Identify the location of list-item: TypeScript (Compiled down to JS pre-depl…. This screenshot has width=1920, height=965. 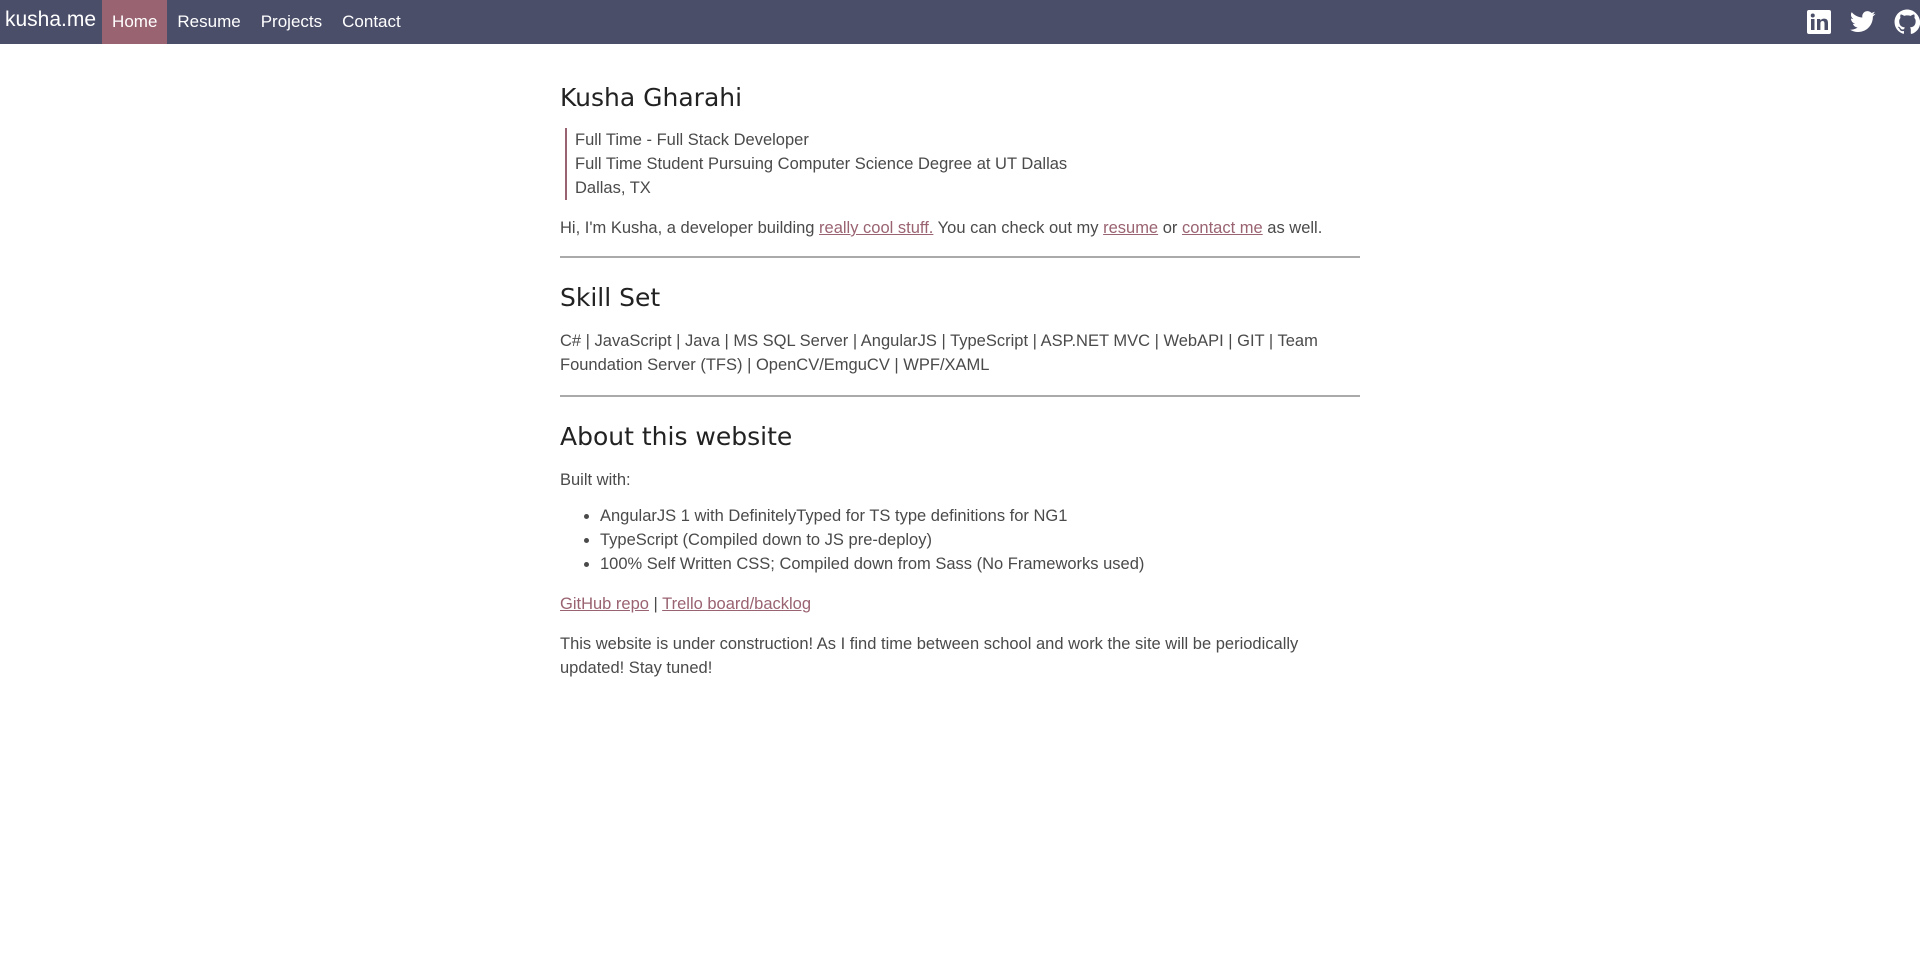
(980, 540).